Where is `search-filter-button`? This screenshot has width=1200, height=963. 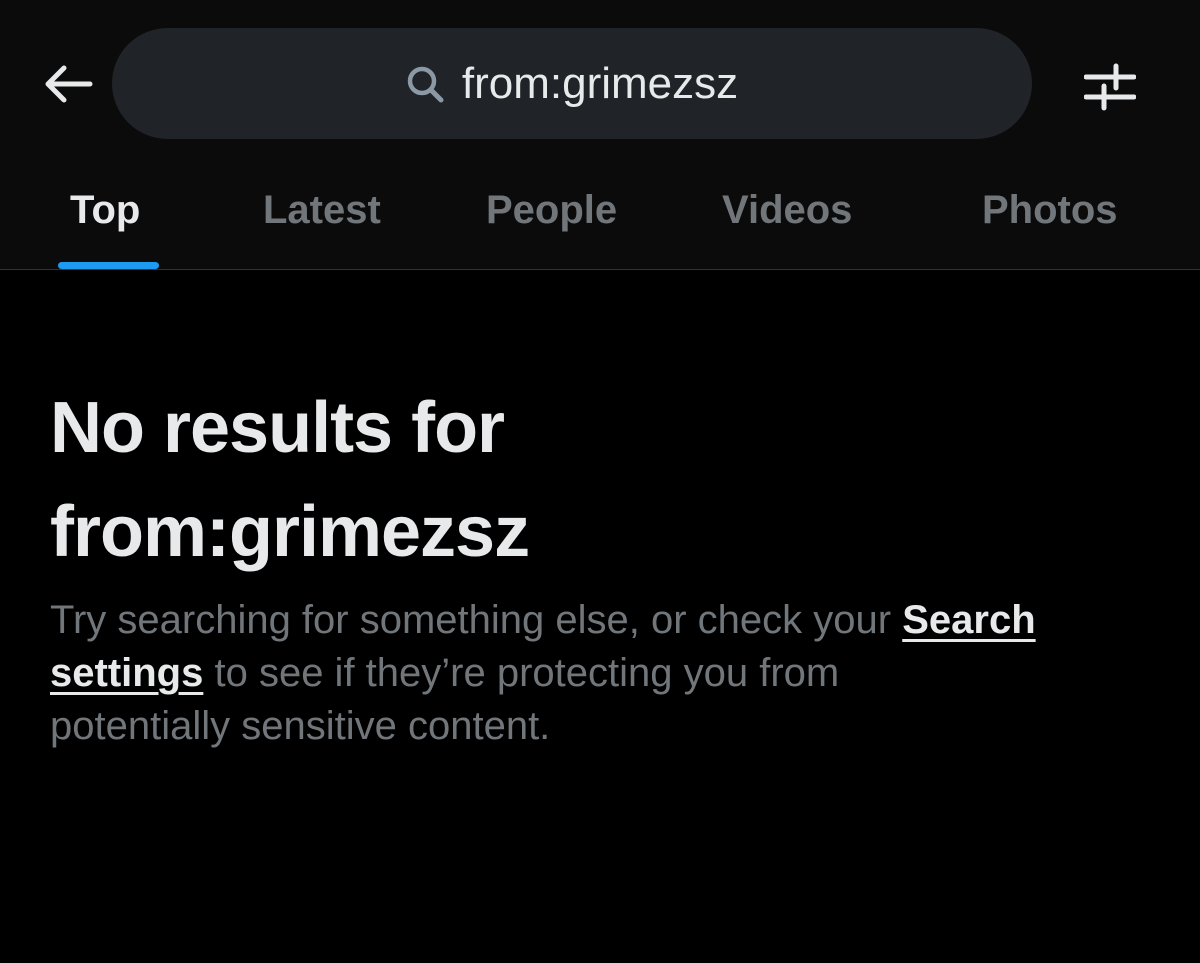
search-filter-button is located at coordinates (1110, 86).